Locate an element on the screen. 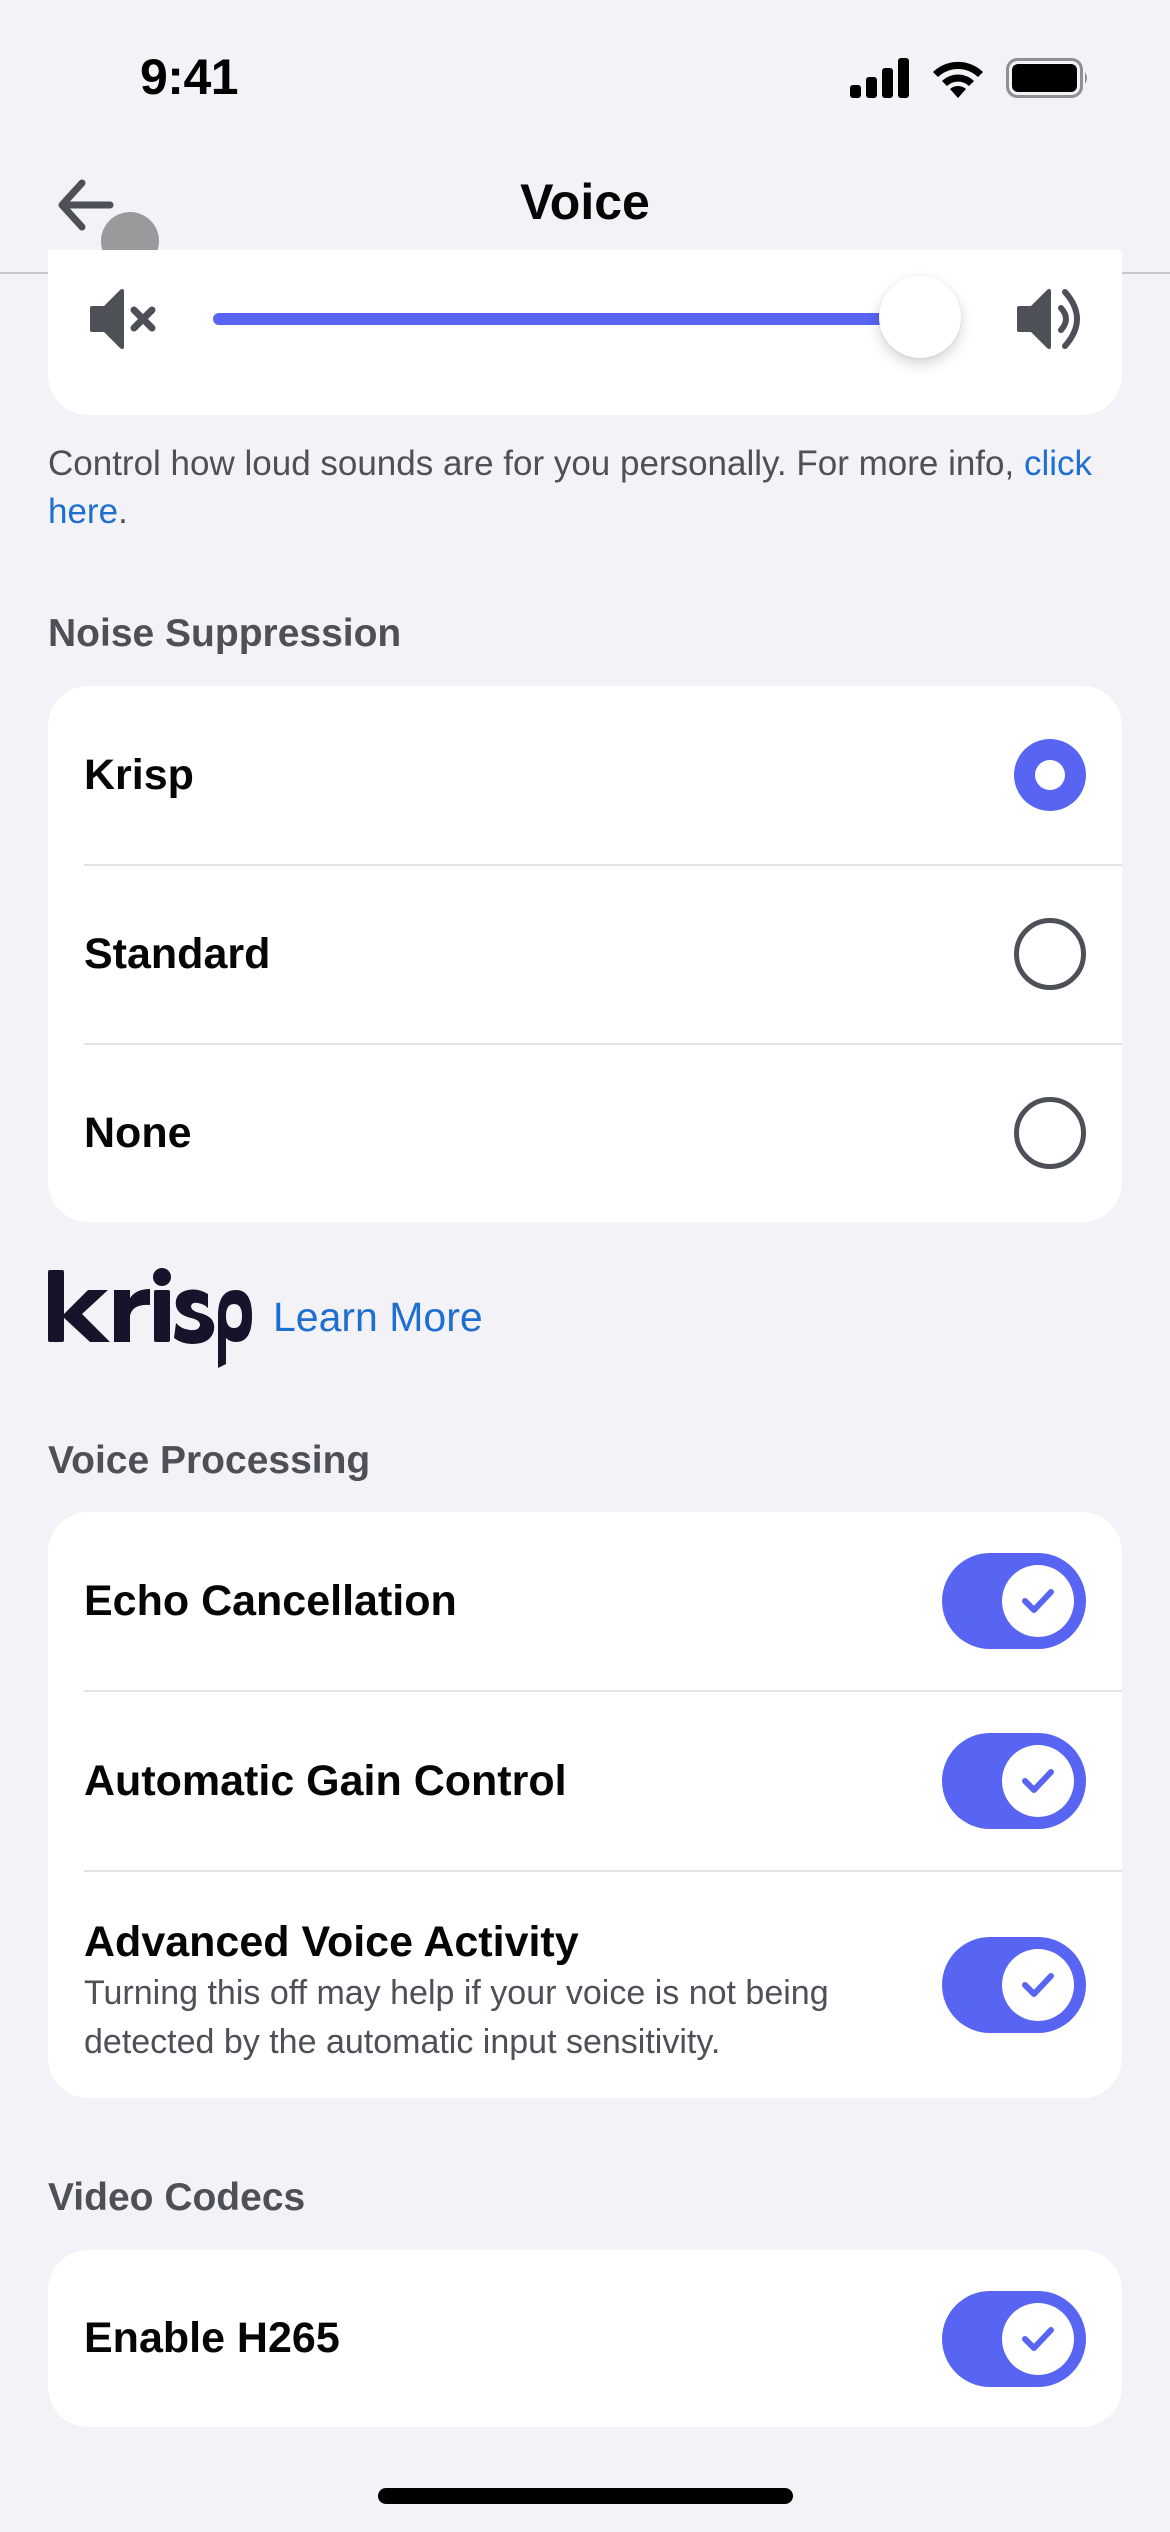 This screenshot has height=2532, width=1170. noise-option-krisp: Krisp is located at coordinates (585, 775).